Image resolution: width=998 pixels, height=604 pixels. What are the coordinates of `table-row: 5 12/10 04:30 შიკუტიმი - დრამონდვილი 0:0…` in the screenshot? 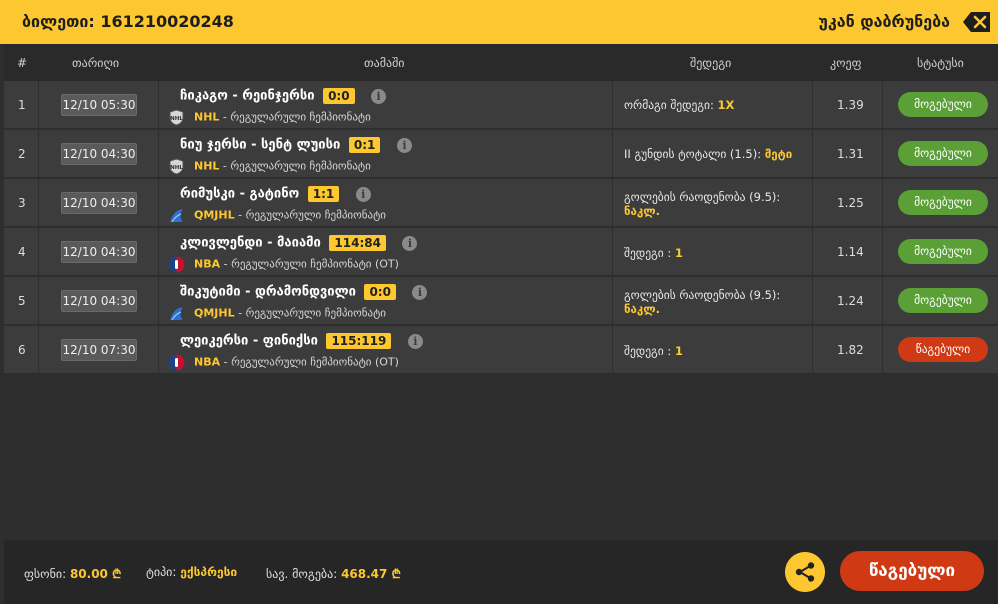 It's located at (501, 301).